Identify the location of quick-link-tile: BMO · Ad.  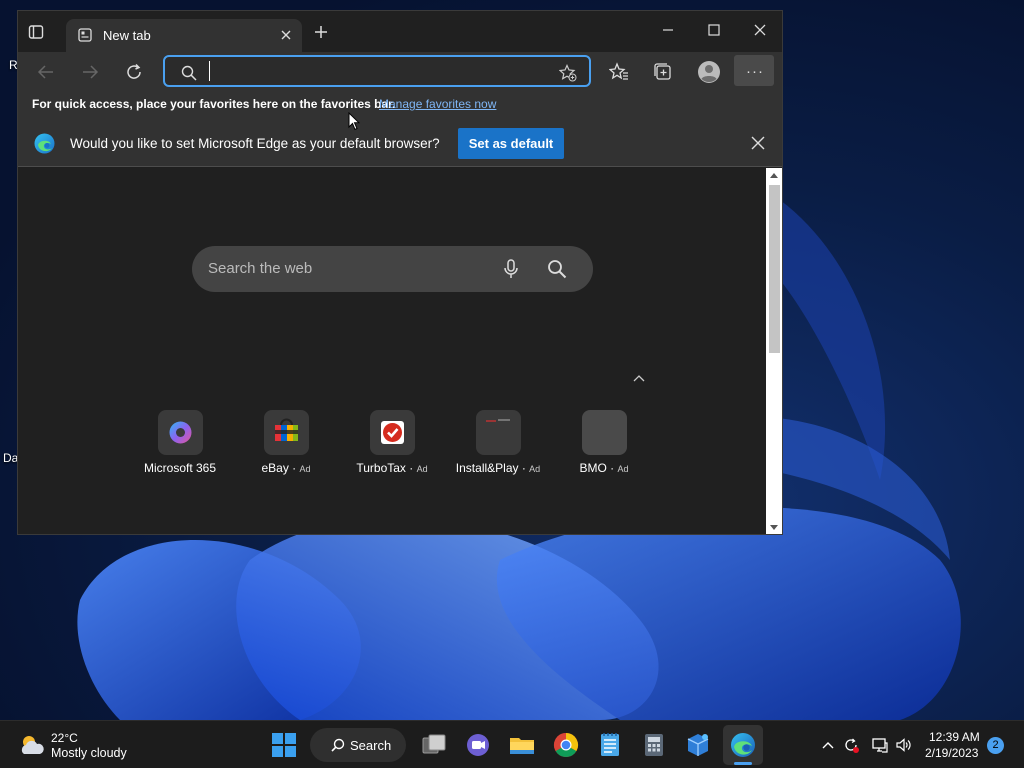
(604, 445).